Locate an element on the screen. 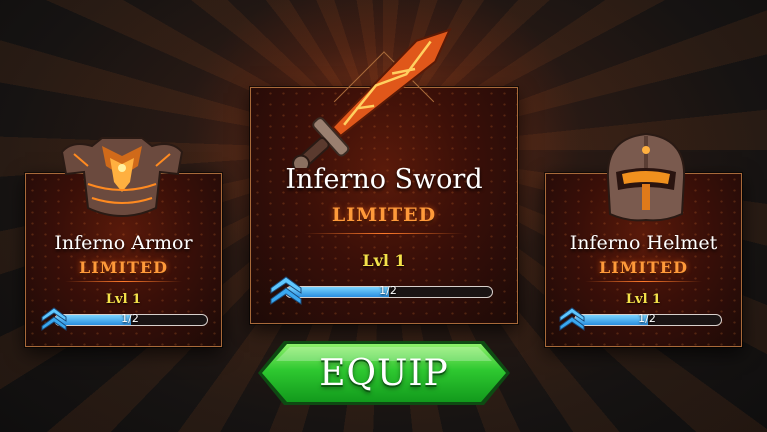  equip-button-label: EQUIP is located at coordinates (384, 373).